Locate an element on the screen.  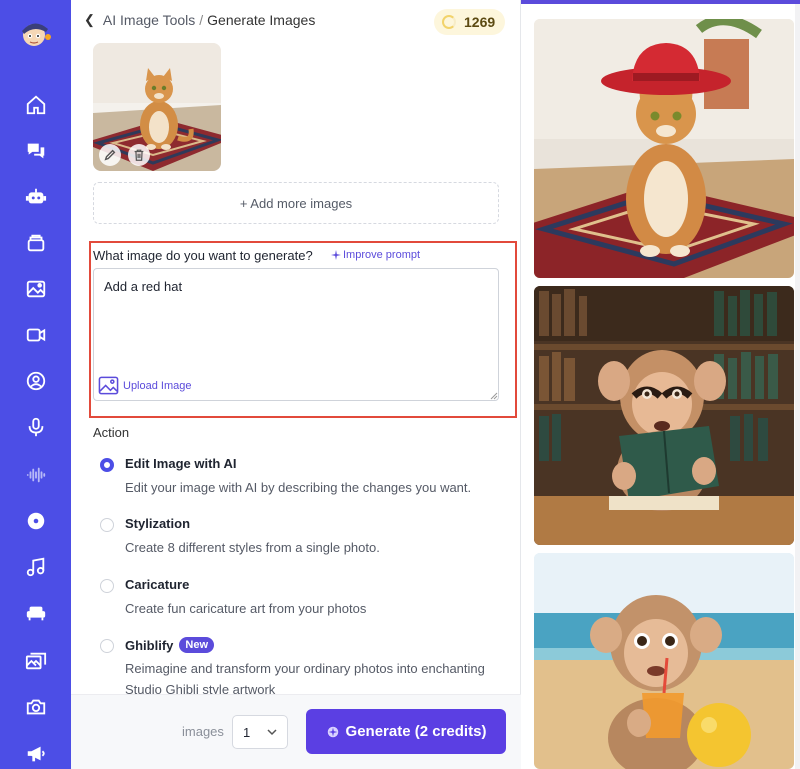
option-title-row: Ghiblify New is located at coordinates (170, 645).